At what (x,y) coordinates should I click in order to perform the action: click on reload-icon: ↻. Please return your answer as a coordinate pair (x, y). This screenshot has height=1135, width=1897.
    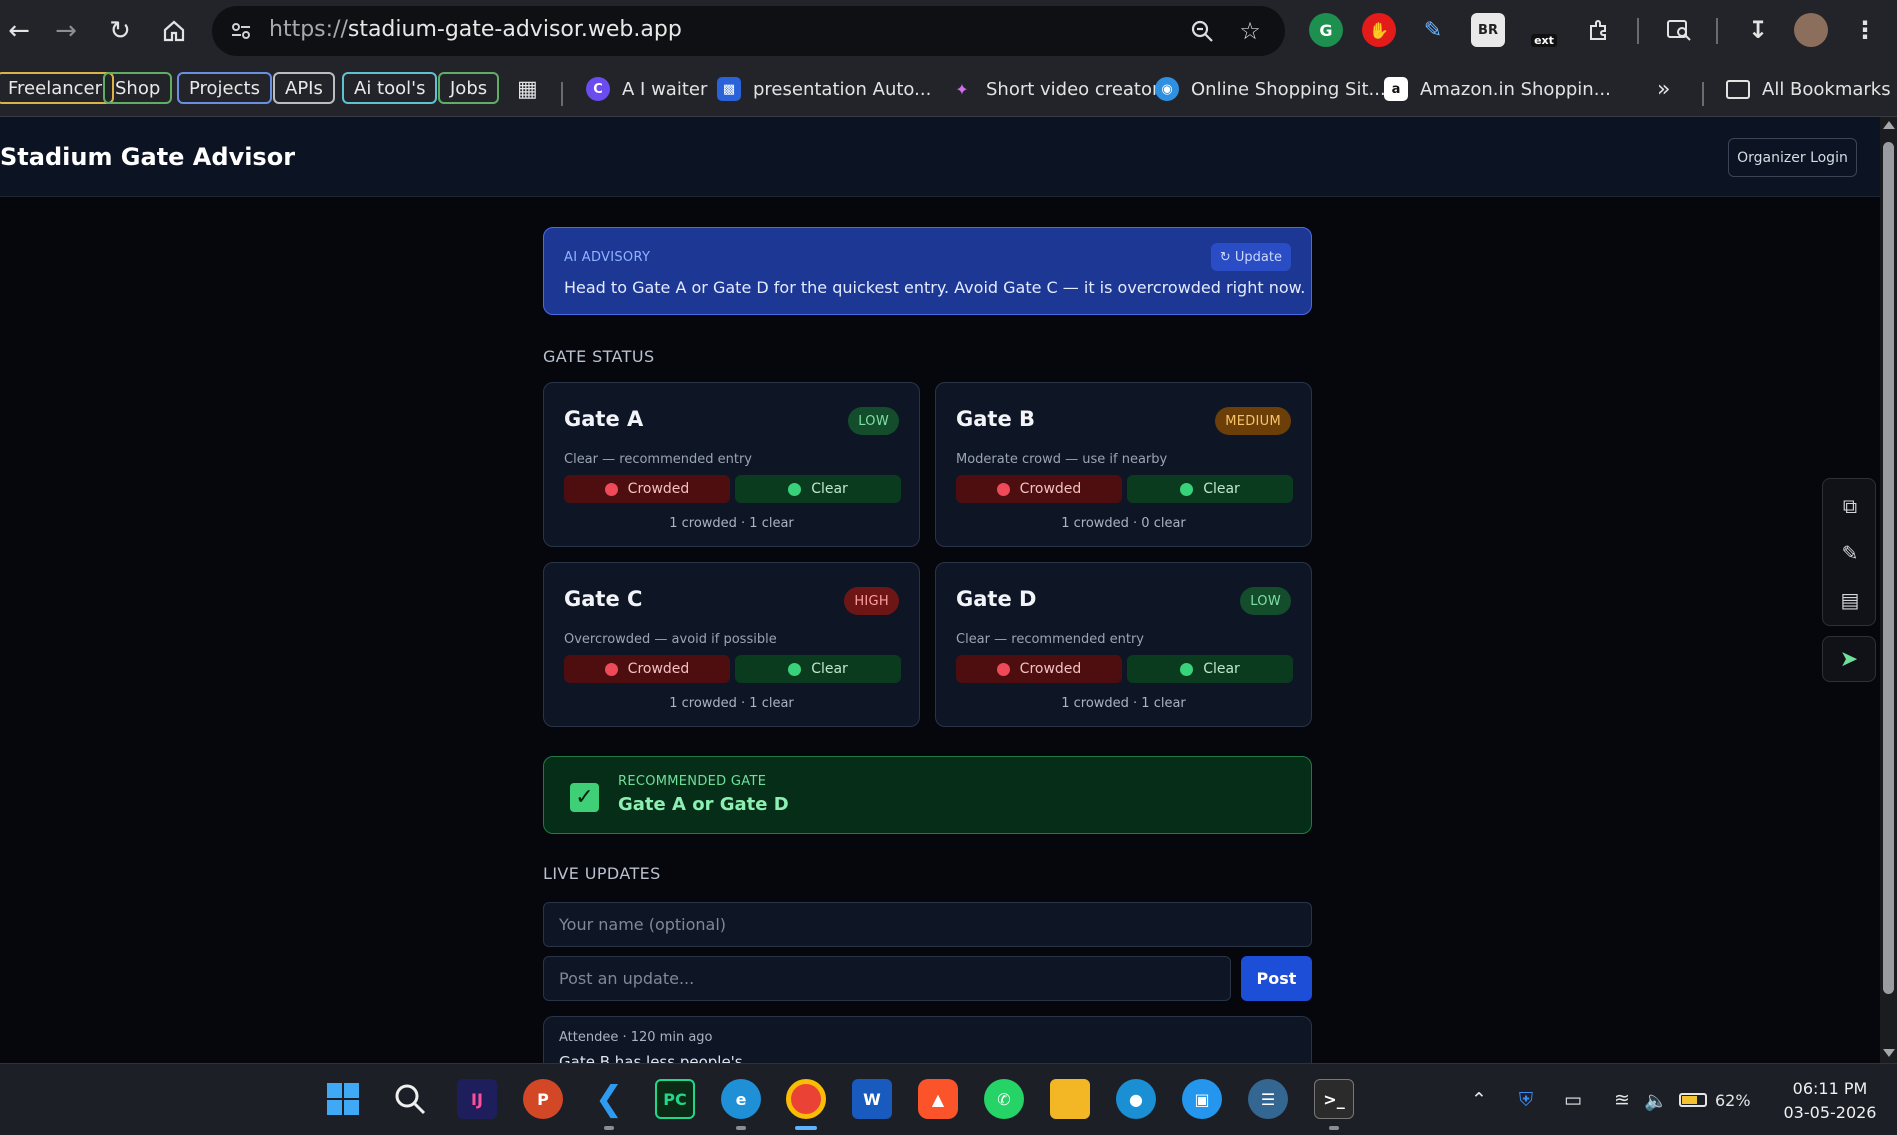
    Looking at the image, I should click on (120, 31).